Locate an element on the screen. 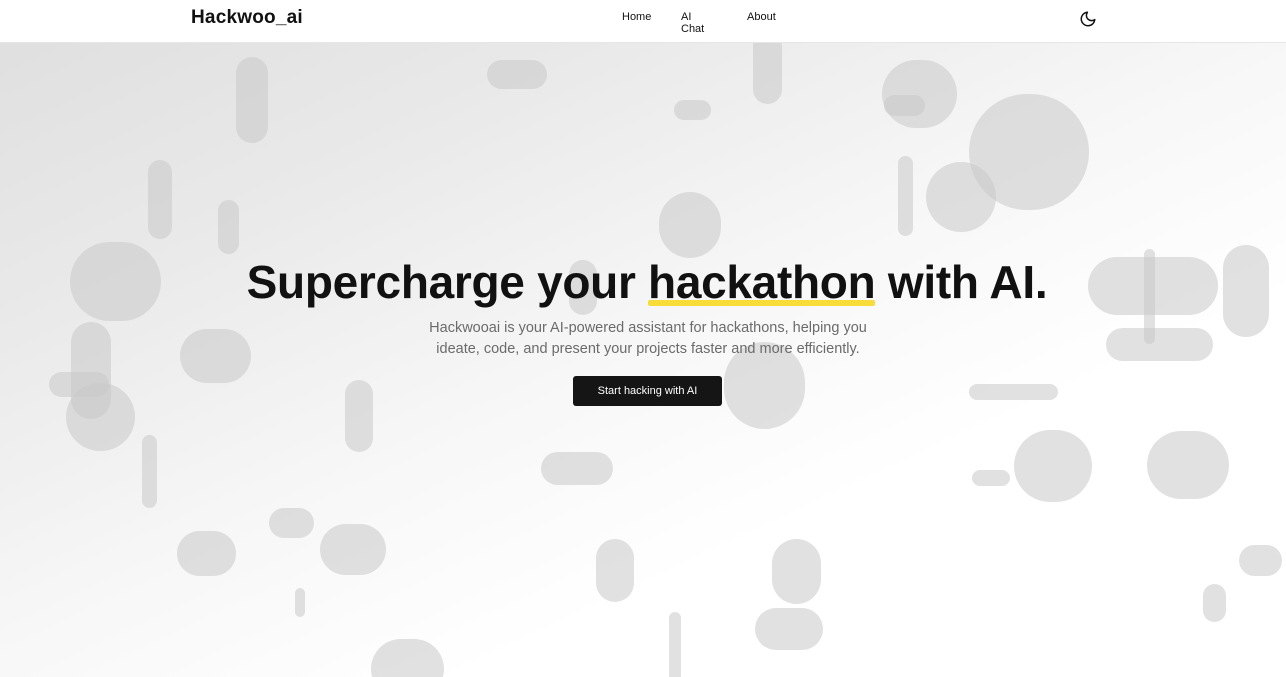 This screenshot has width=1286, height=677. top-navbar: Hackwoo_ai Home AI Chat About is located at coordinates (643, 21).